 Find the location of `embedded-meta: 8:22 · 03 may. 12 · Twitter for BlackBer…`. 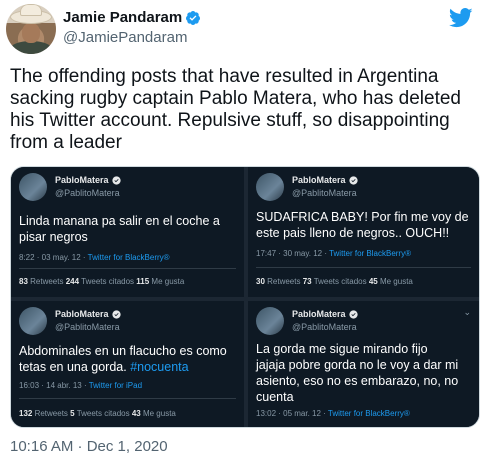

embedded-meta: 8:22 · 03 may. 12 · Twitter for BlackBer… is located at coordinates (94, 257).